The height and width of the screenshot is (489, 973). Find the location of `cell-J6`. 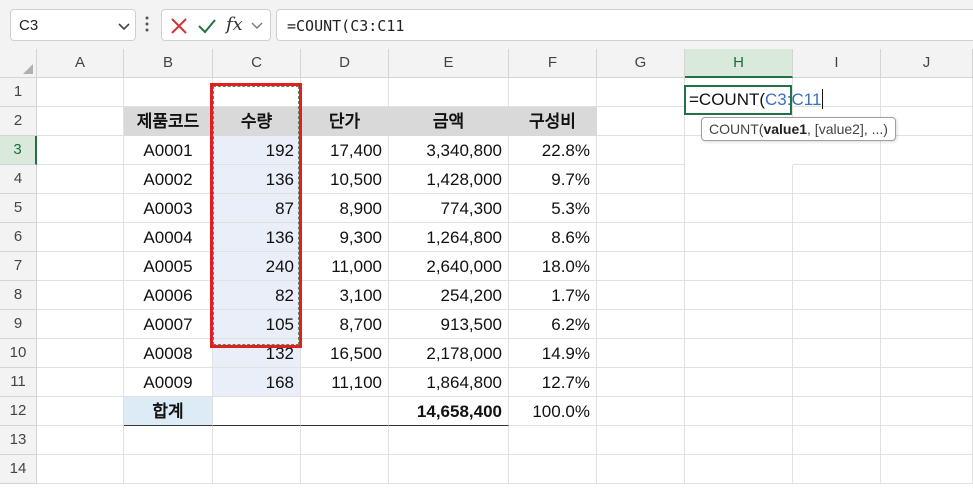

cell-J6 is located at coordinates (927, 237).